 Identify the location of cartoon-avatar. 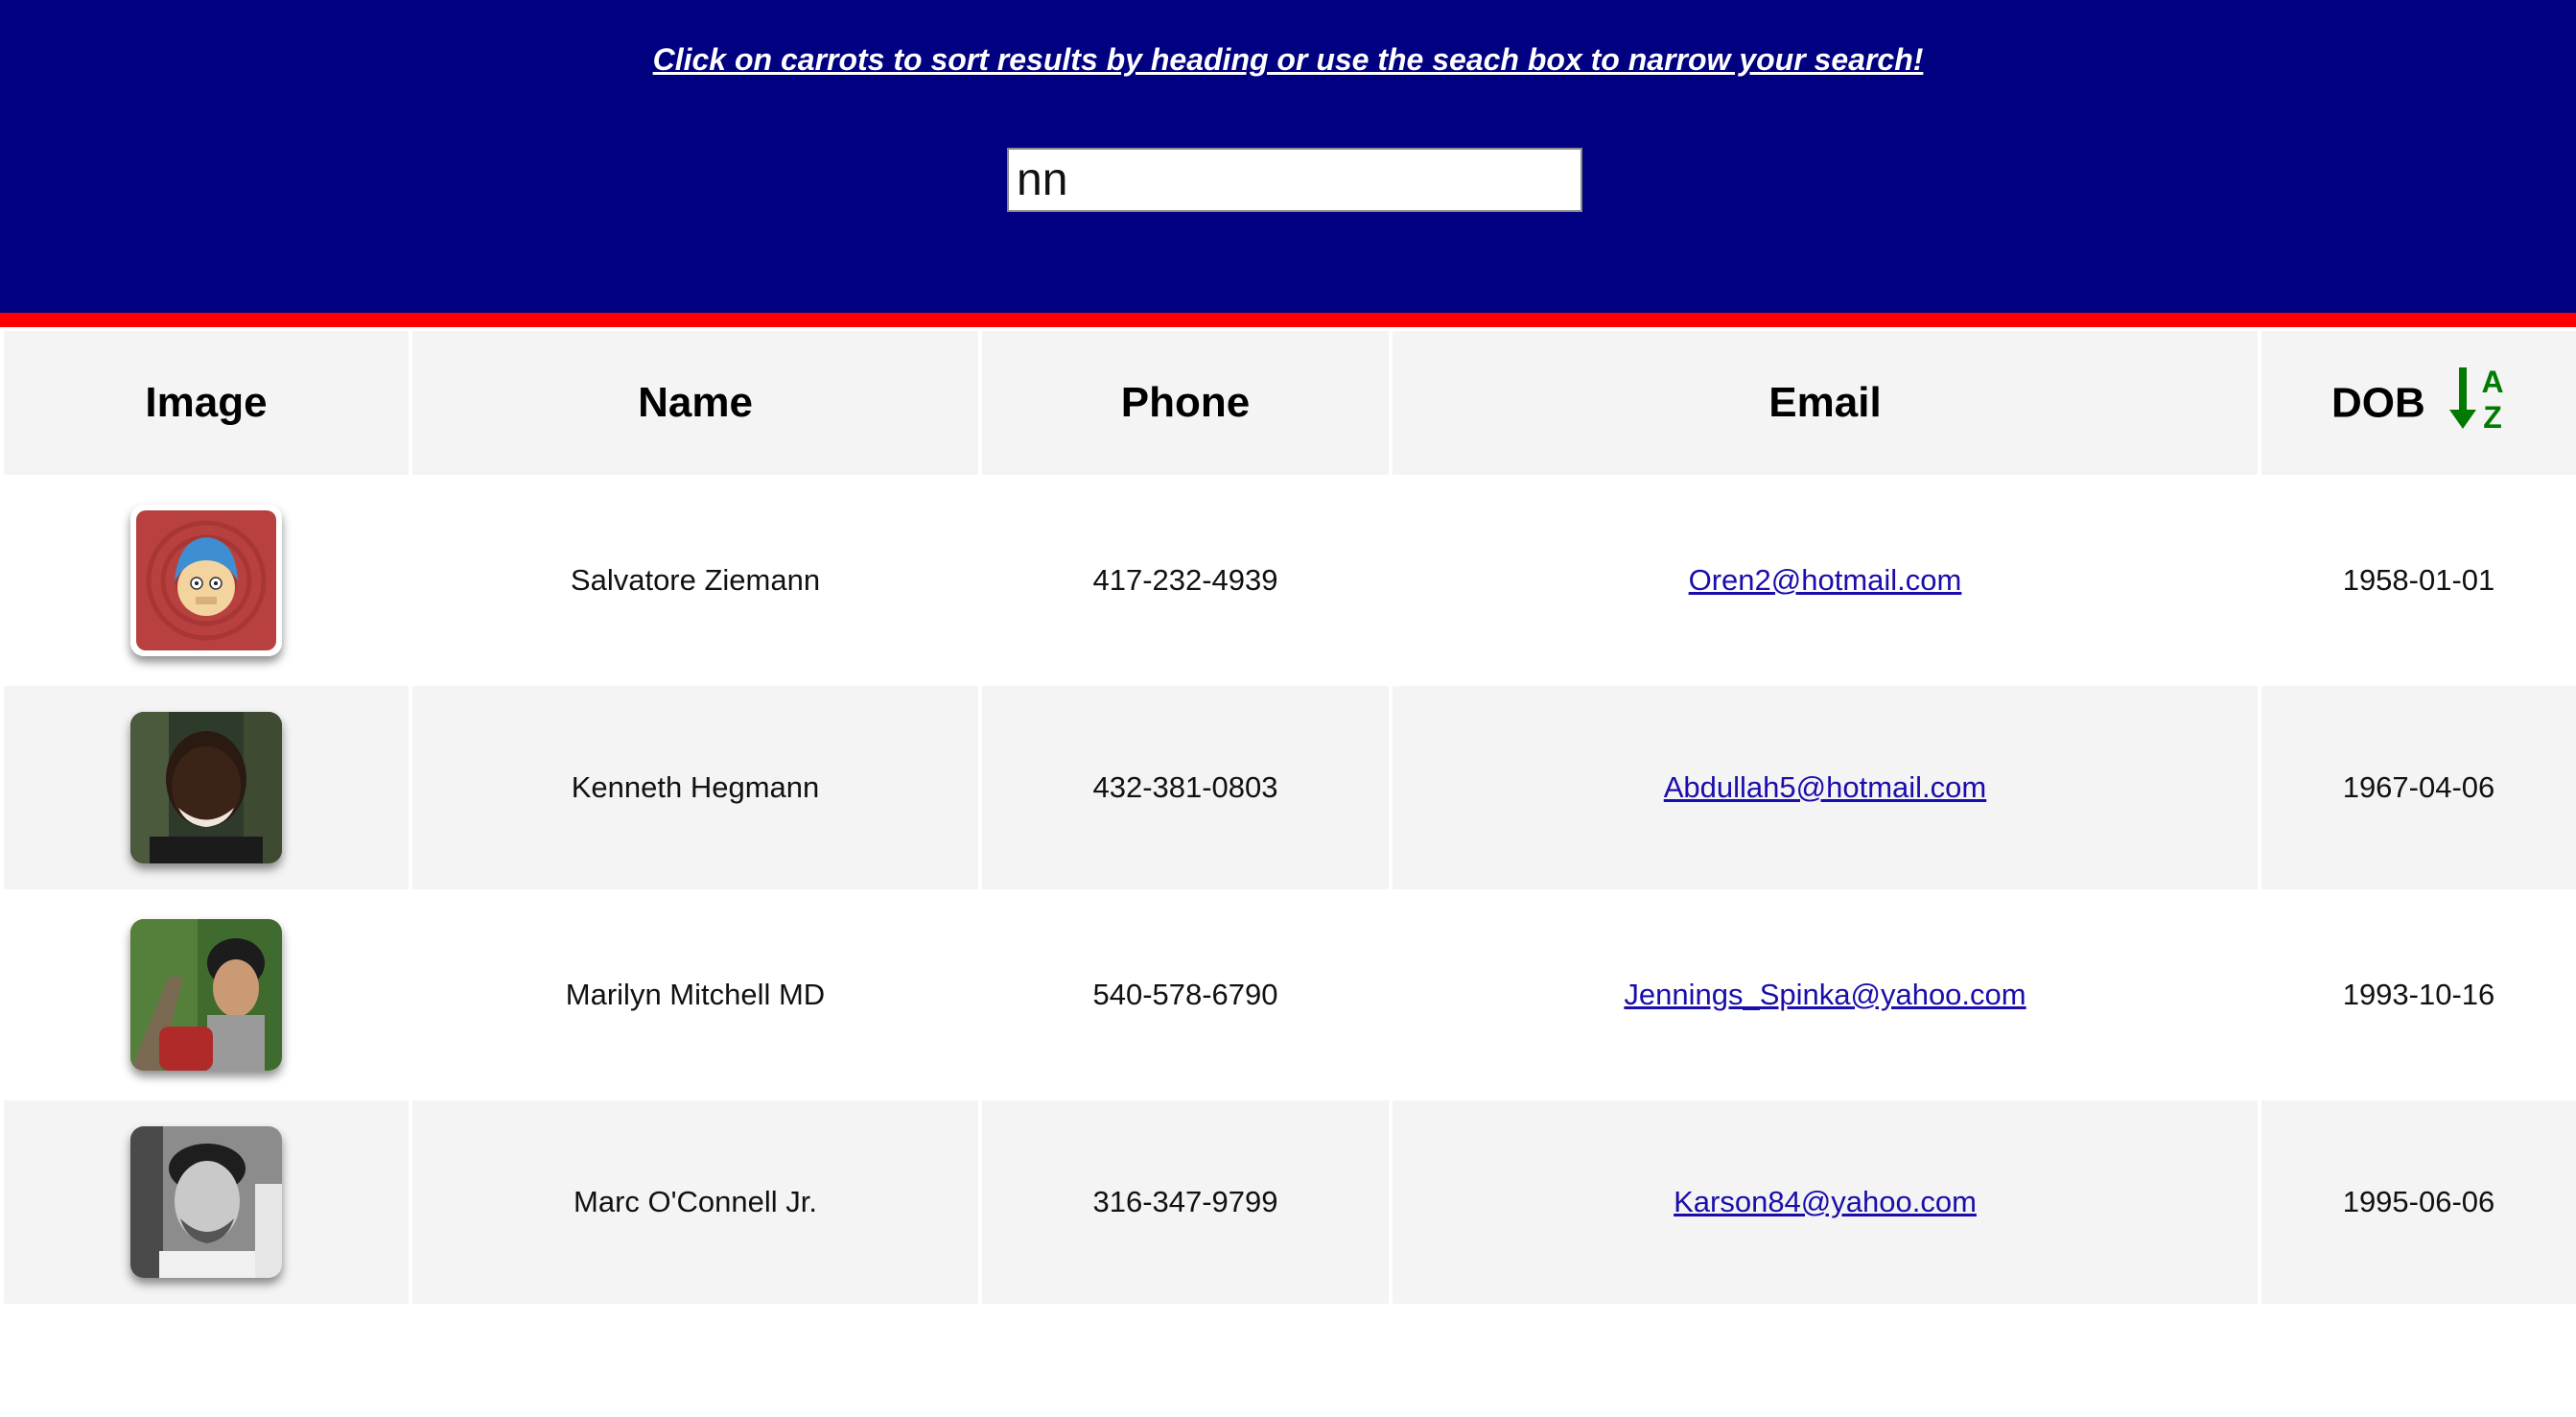
(206, 580).